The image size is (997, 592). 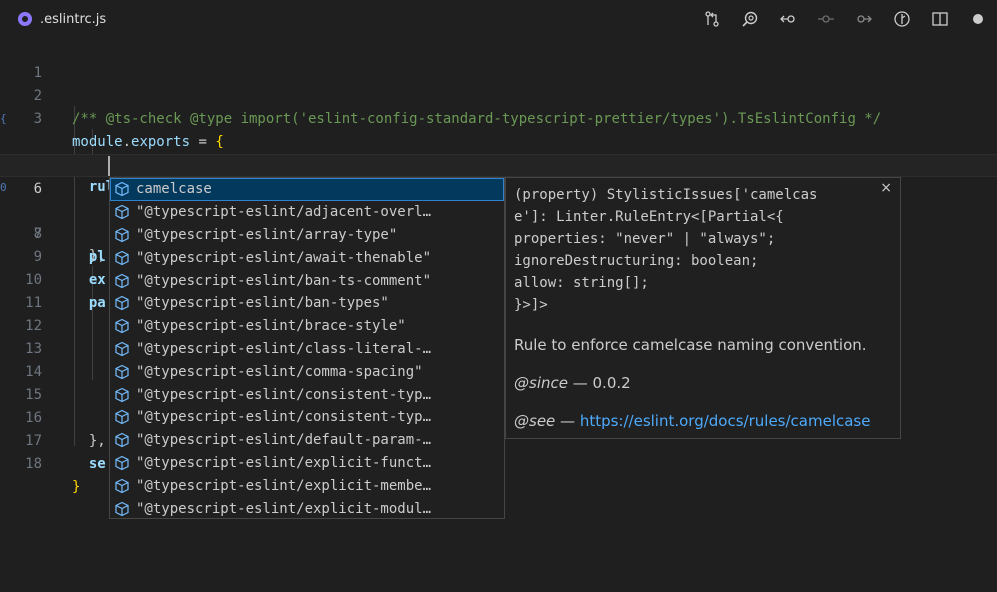 I want to click on suggest-item-label: camelcase, so click(x=174, y=189).